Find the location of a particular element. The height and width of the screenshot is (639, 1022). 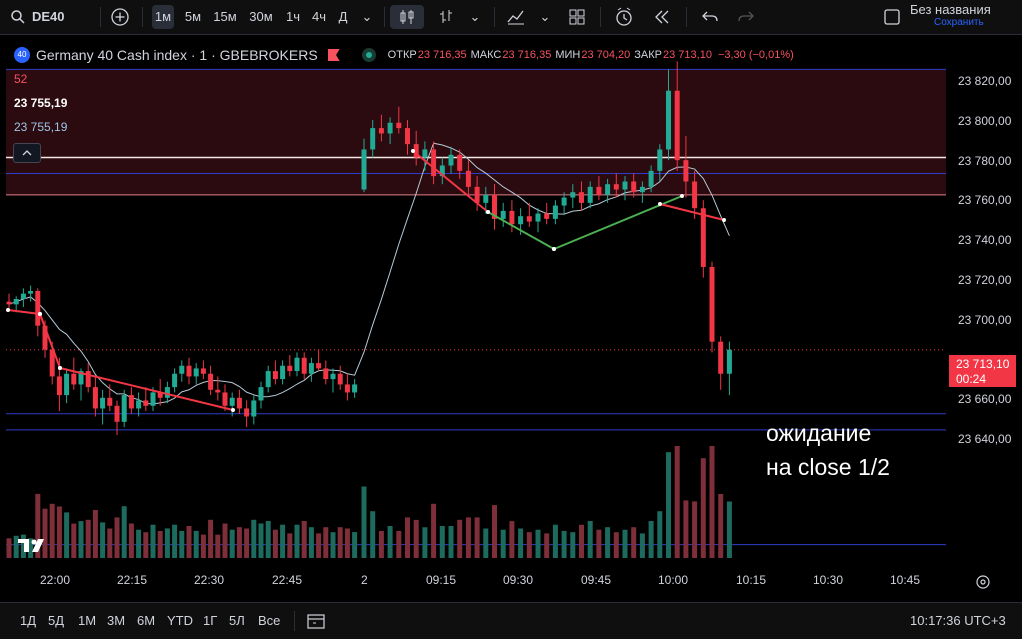

layout-save-status: Сохранить is located at coordinates (964, 23).